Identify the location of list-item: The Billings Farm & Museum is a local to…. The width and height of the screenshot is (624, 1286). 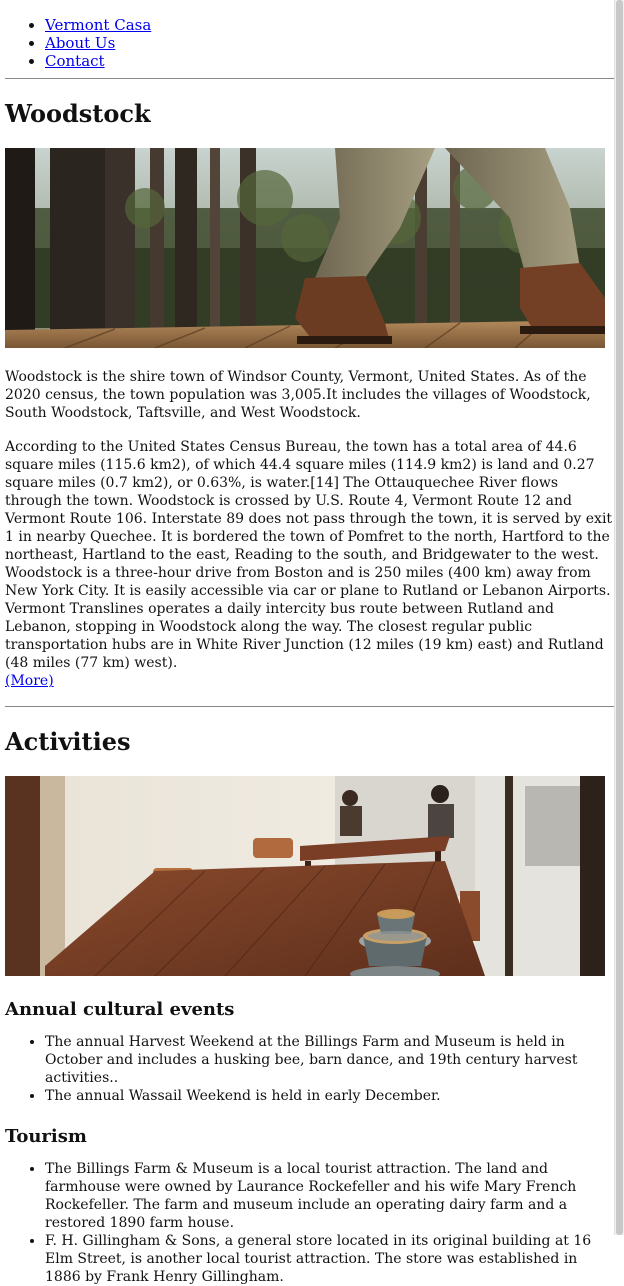
(330, 1196).